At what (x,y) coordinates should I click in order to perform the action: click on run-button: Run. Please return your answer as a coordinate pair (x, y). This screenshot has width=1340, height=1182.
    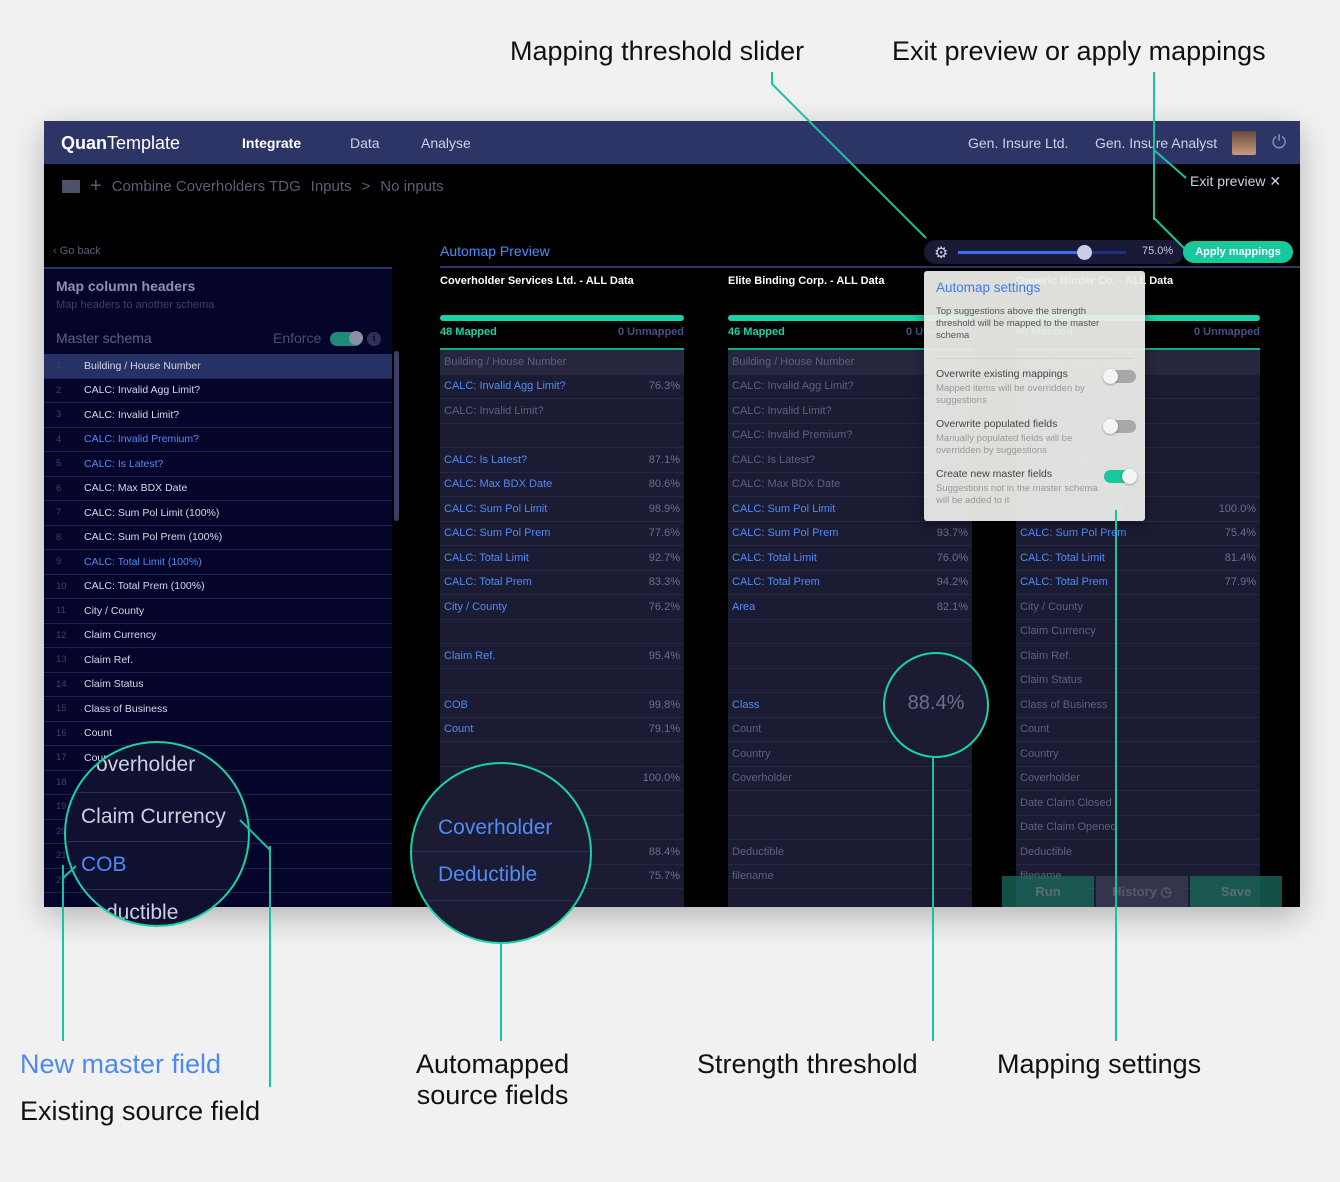
    Looking at the image, I should click on (1048, 891).